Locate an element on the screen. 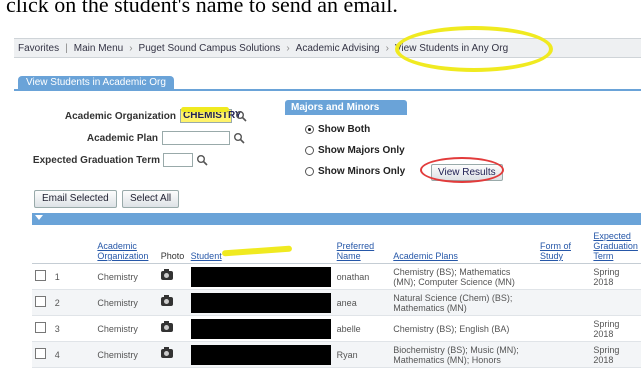  grad-term-label: Expected Graduation Term is located at coordinates (96, 160).